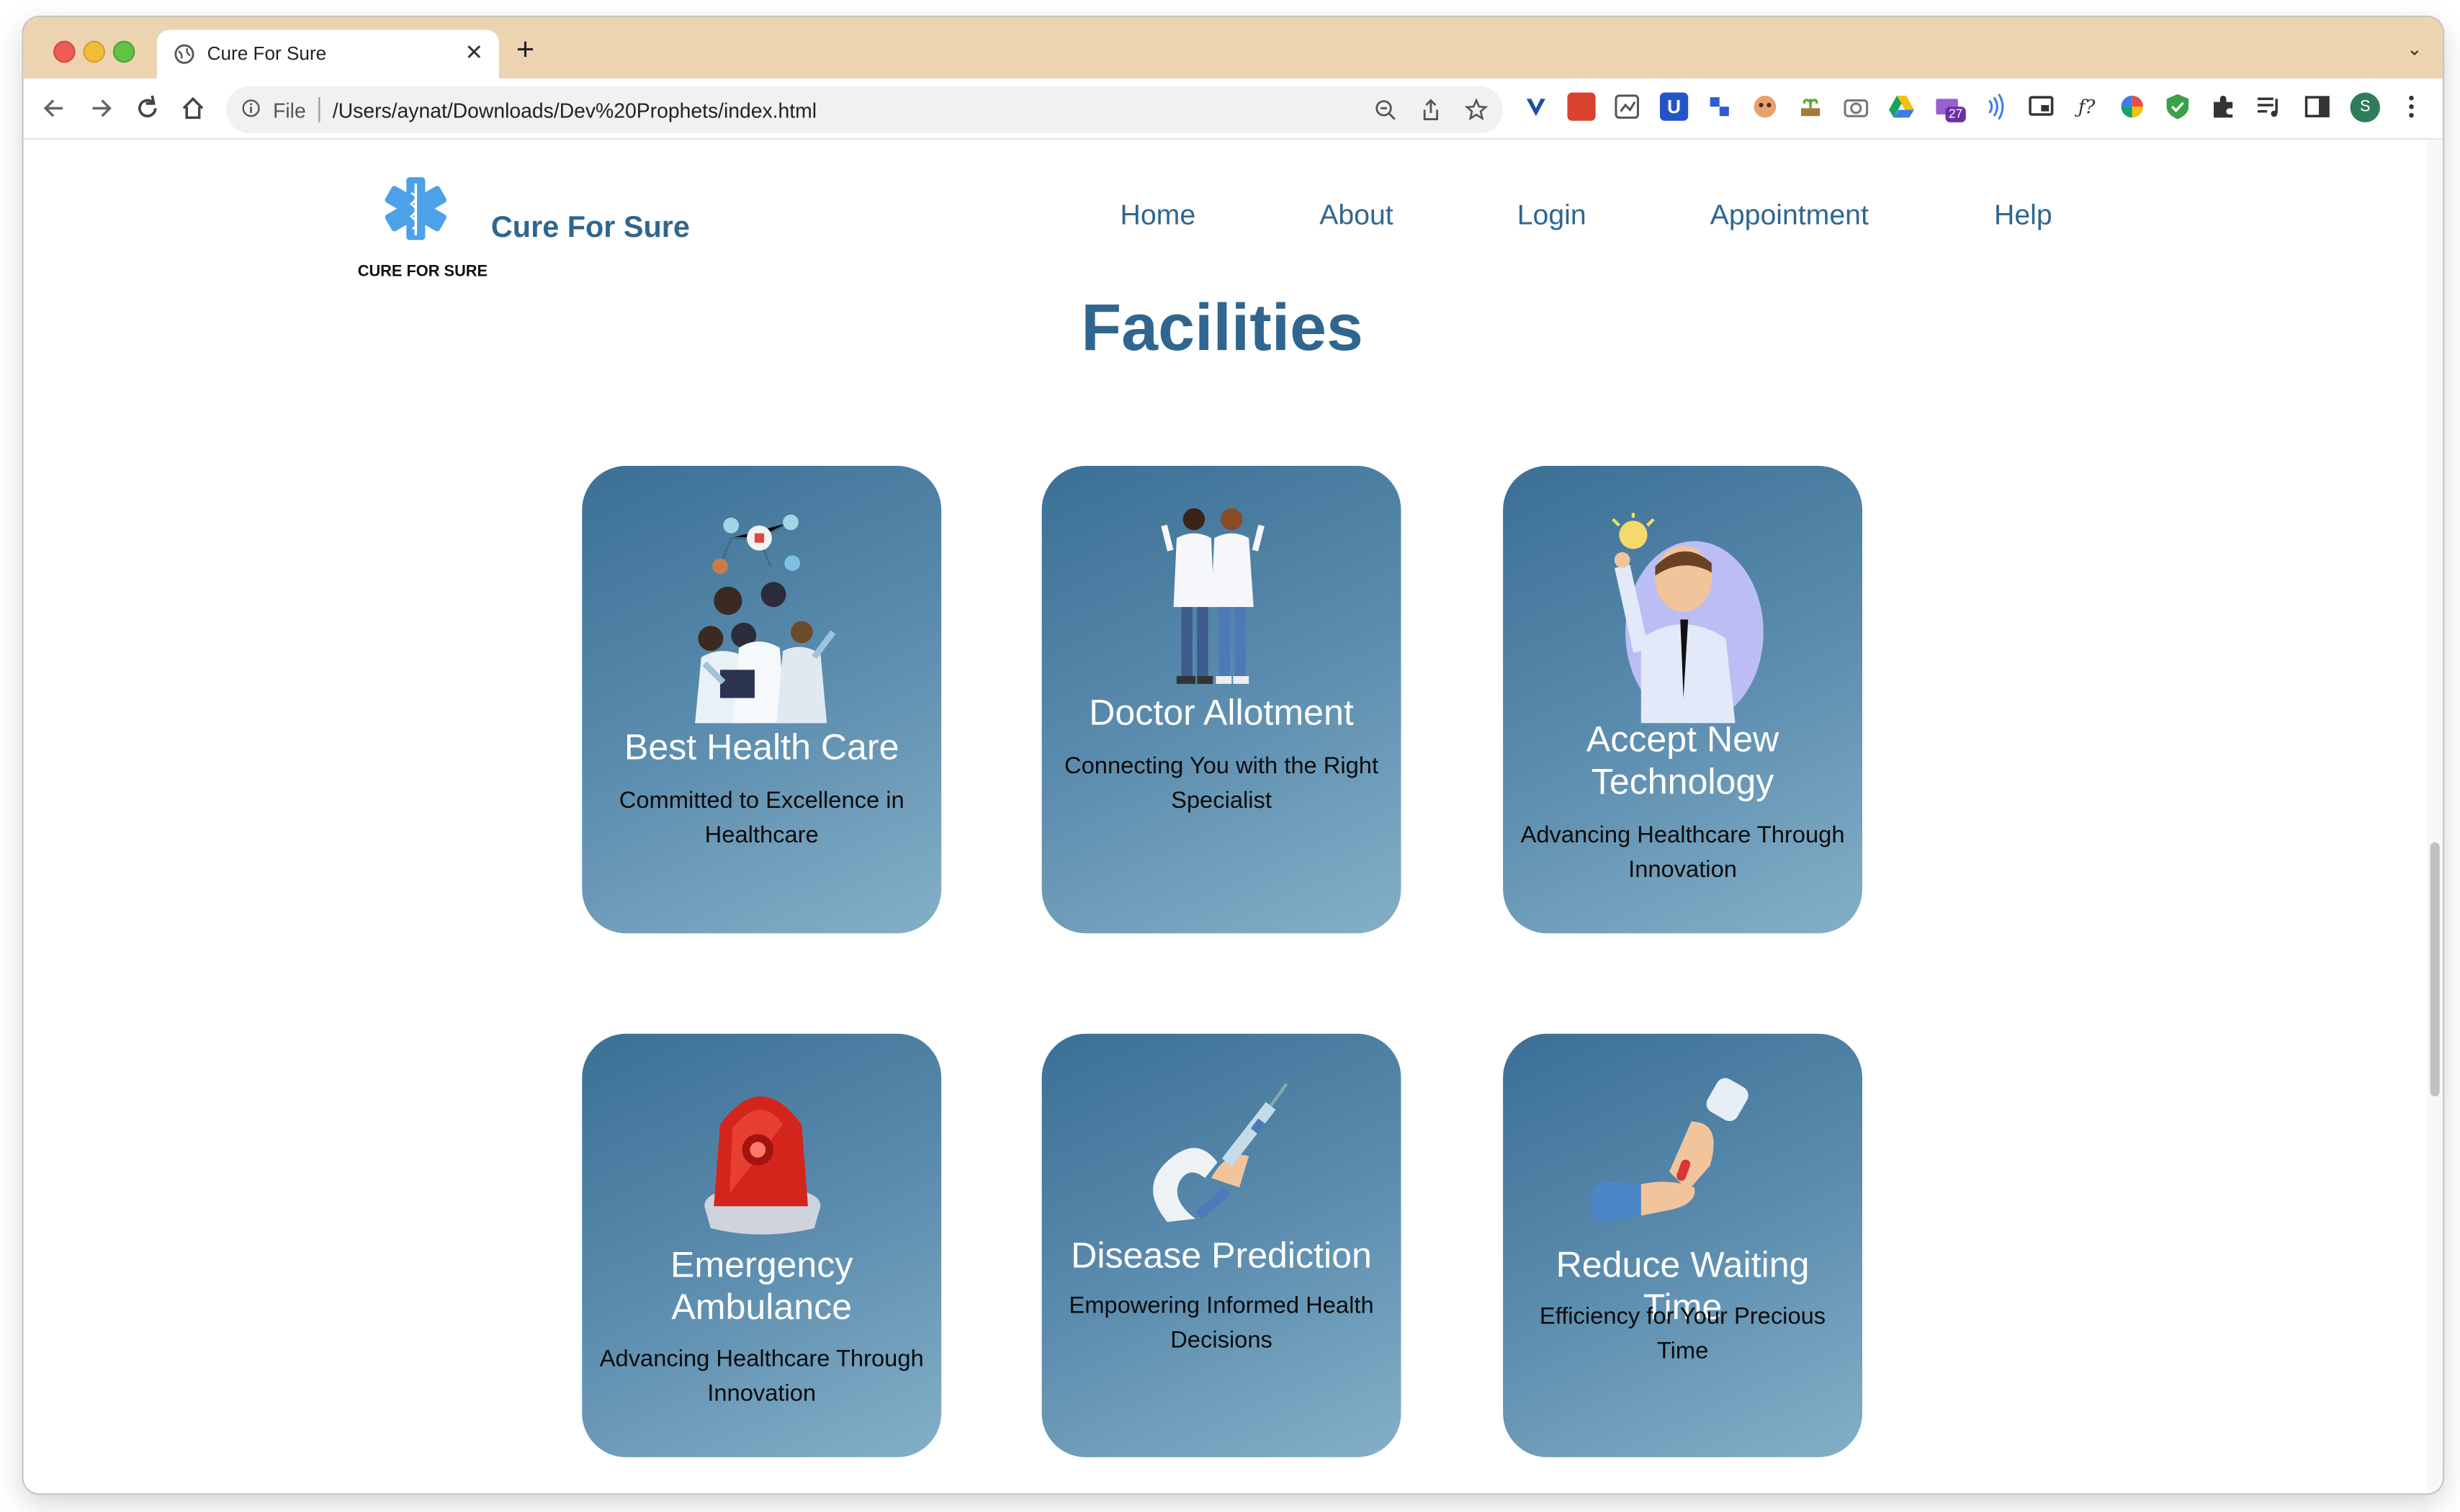  I want to click on nav-about-link: About, so click(1356, 216).